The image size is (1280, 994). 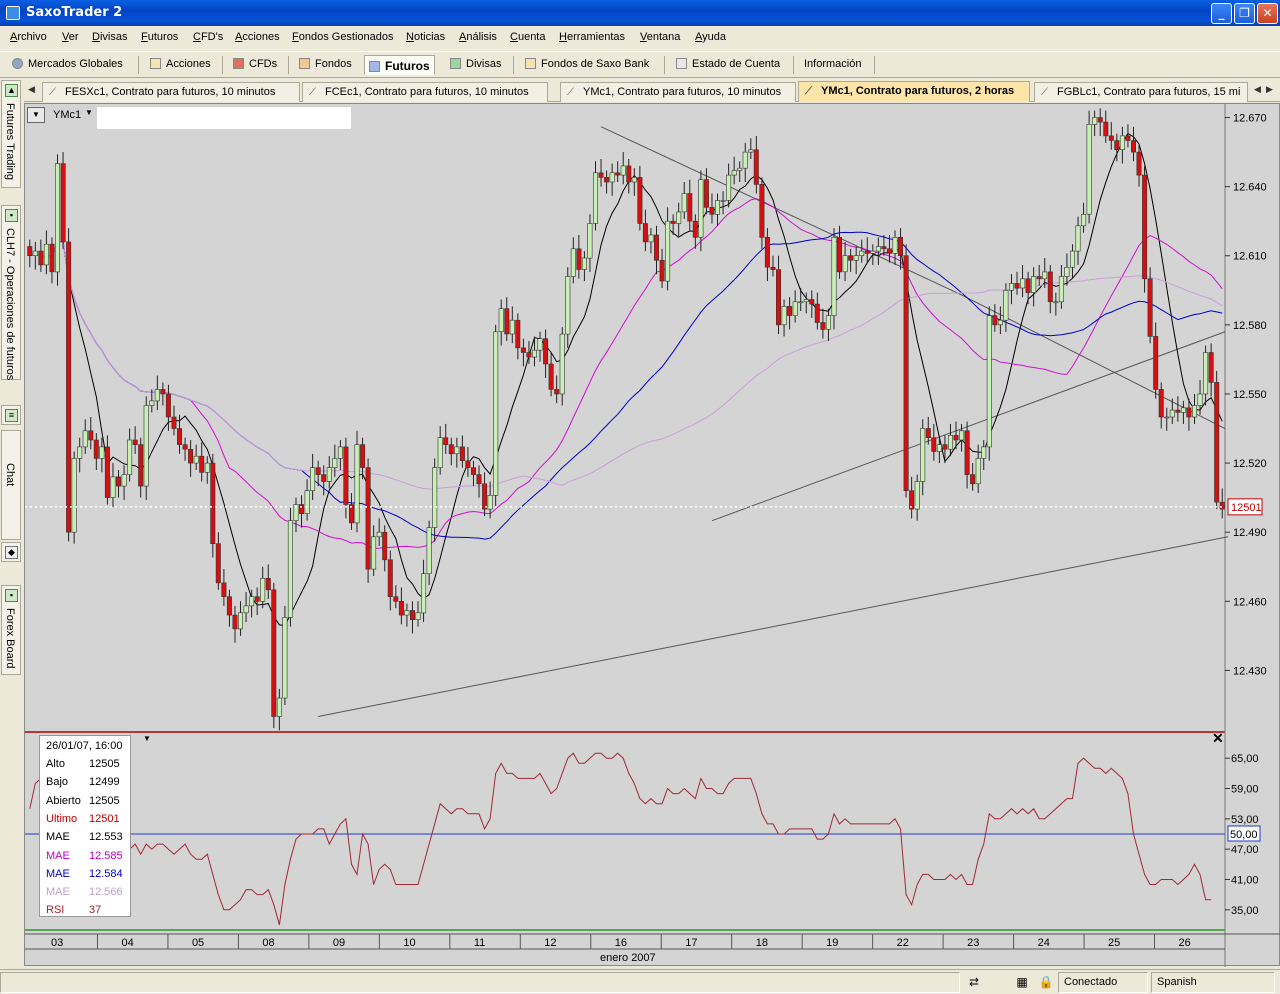 What do you see at coordinates (1244, 13) in the screenshot?
I see `maximize-button: ❐` at bounding box center [1244, 13].